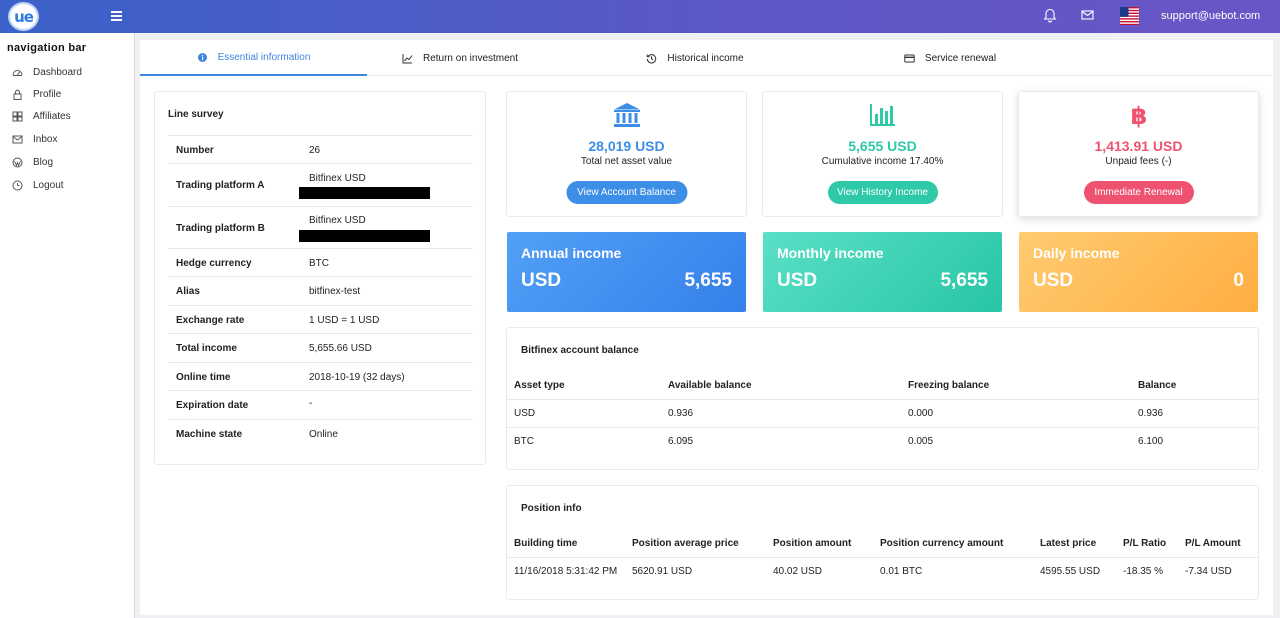  Describe the element at coordinates (34, 139) in the screenshot. I see `sidebar-item-inbox: Inbox` at that location.